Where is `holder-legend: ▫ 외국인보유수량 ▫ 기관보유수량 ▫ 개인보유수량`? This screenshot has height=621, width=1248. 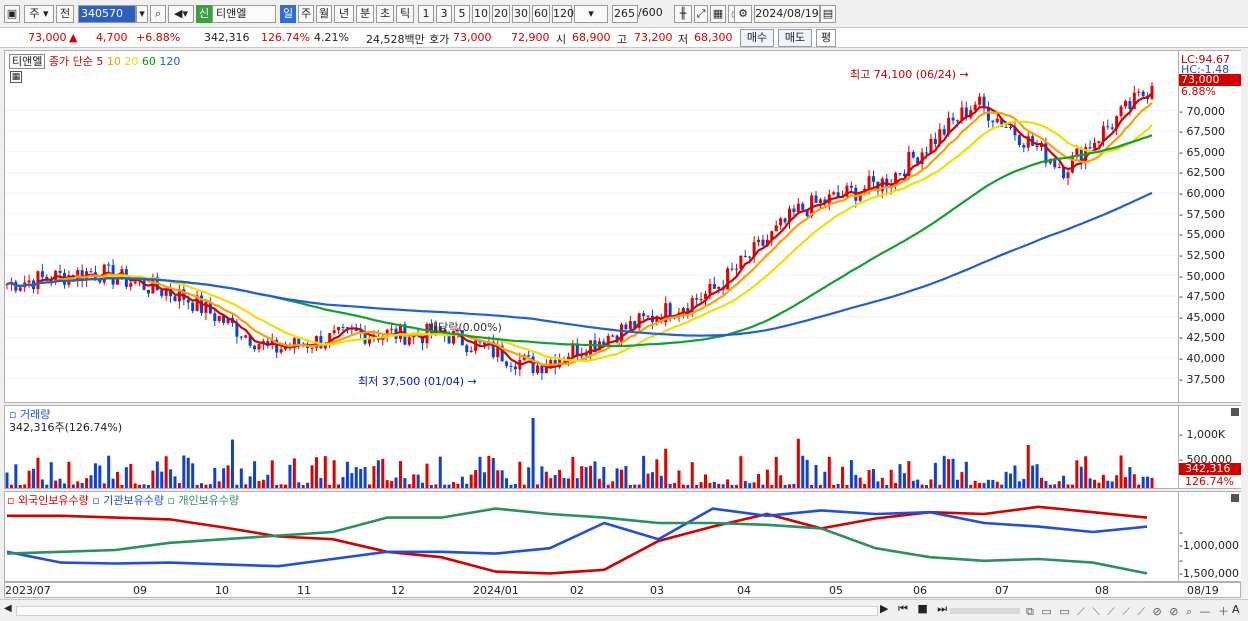 holder-legend: ▫ 외국인보유수량 ▫ 기관보유수량 ▫ 개인보유수량 is located at coordinates (123, 500).